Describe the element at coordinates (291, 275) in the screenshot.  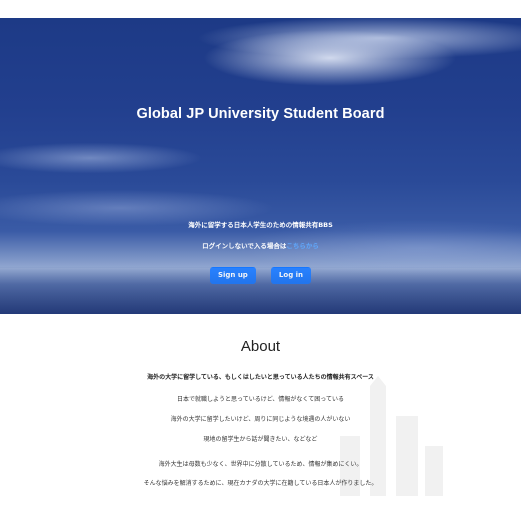
I see `login-button: Log in` at that location.